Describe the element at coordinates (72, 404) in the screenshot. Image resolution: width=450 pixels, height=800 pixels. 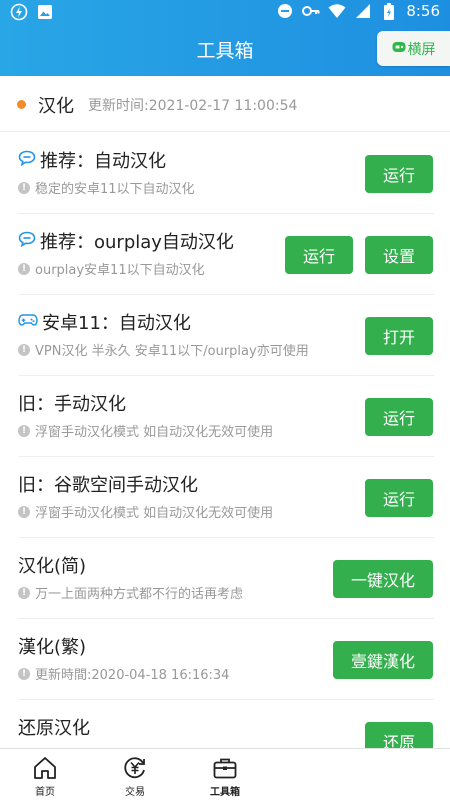
I see `item-title: 旧：手动汉化` at that location.